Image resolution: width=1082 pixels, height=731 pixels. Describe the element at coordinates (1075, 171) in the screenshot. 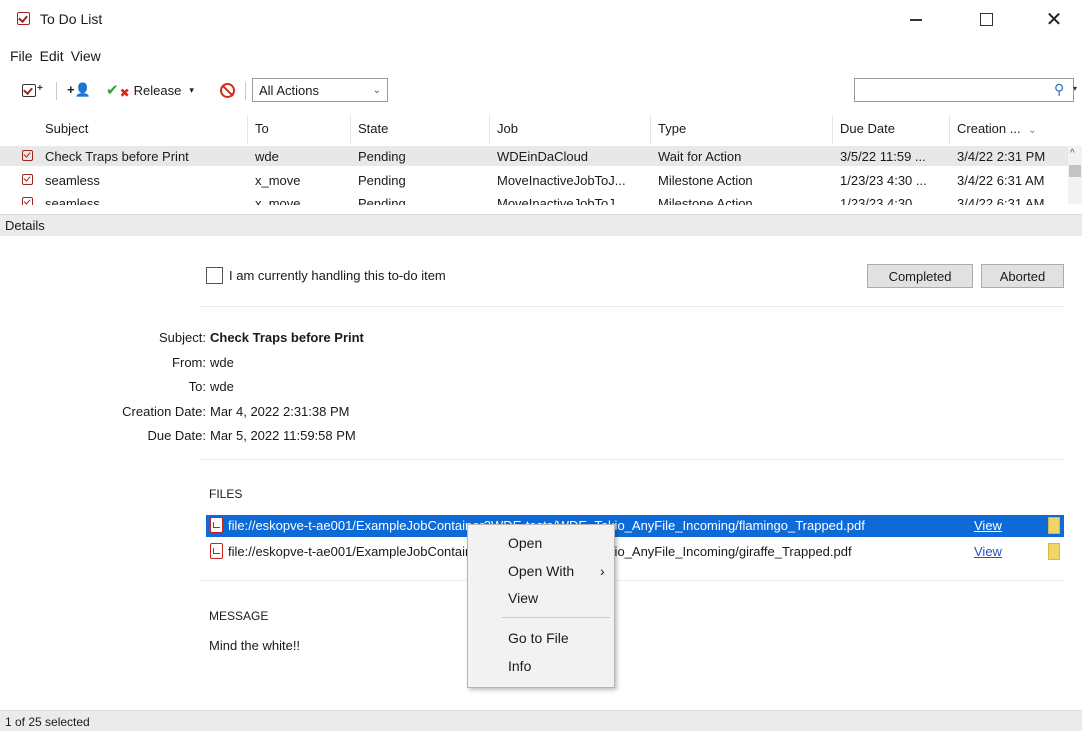

I see `scrollbar-thumb` at that location.